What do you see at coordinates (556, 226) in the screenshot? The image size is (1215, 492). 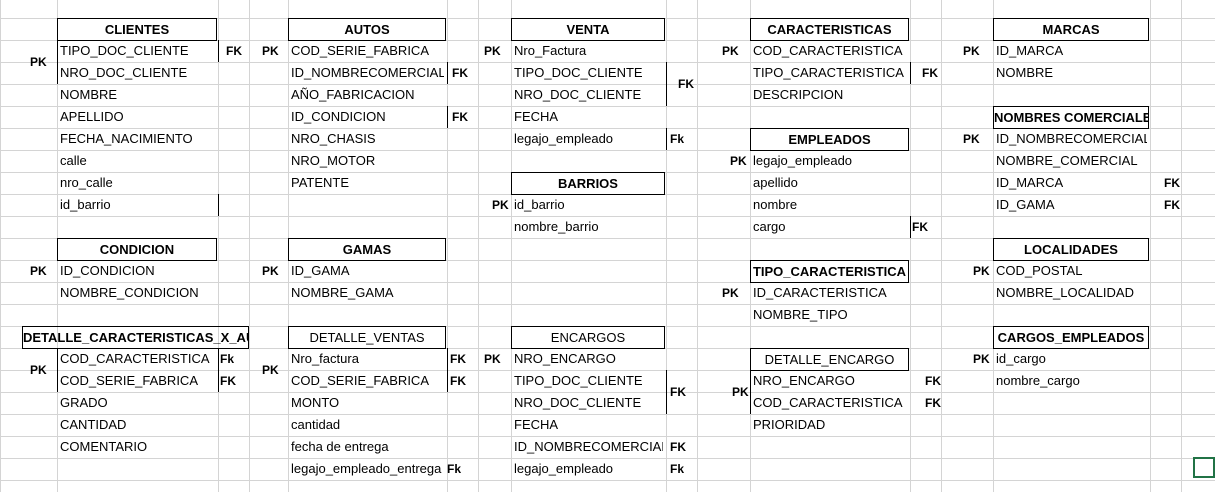 I see `table-field-barrios: nombre_barrio` at bounding box center [556, 226].